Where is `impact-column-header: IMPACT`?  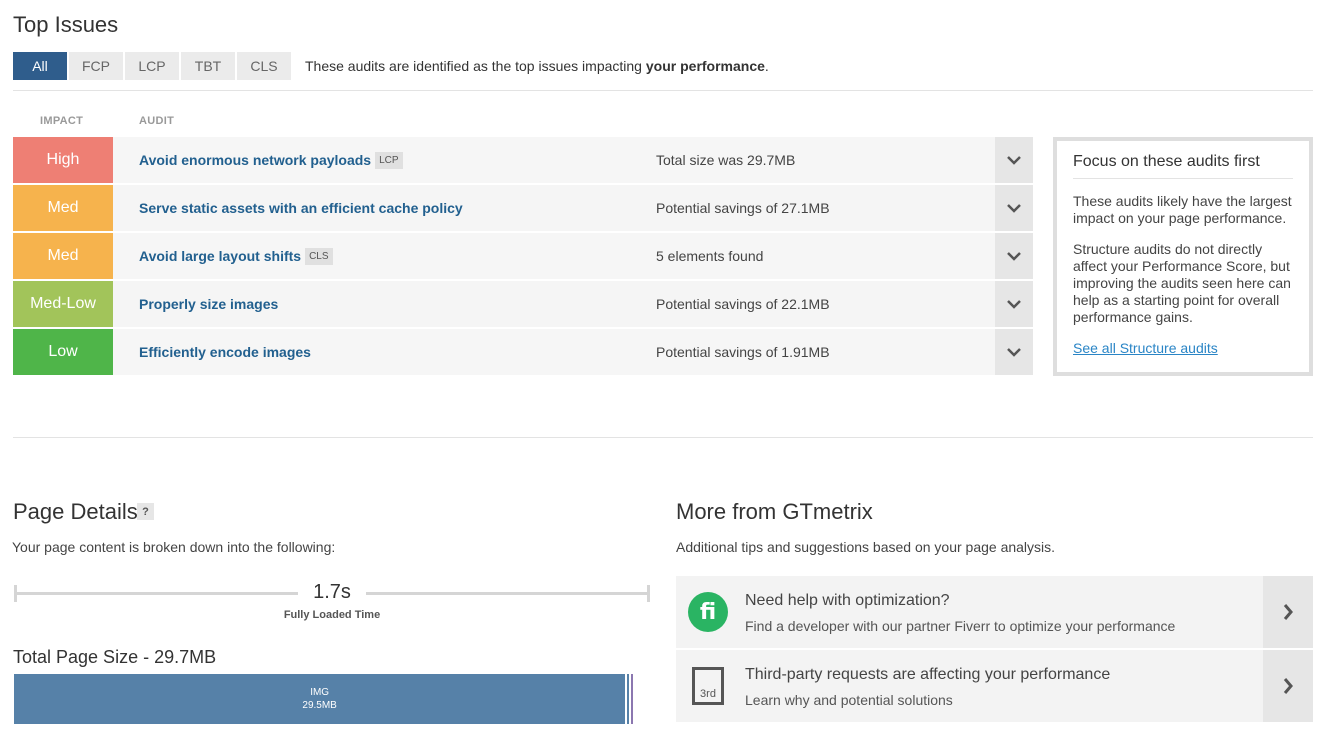
impact-column-header: IMPACT is located at coordinates (62, 121).